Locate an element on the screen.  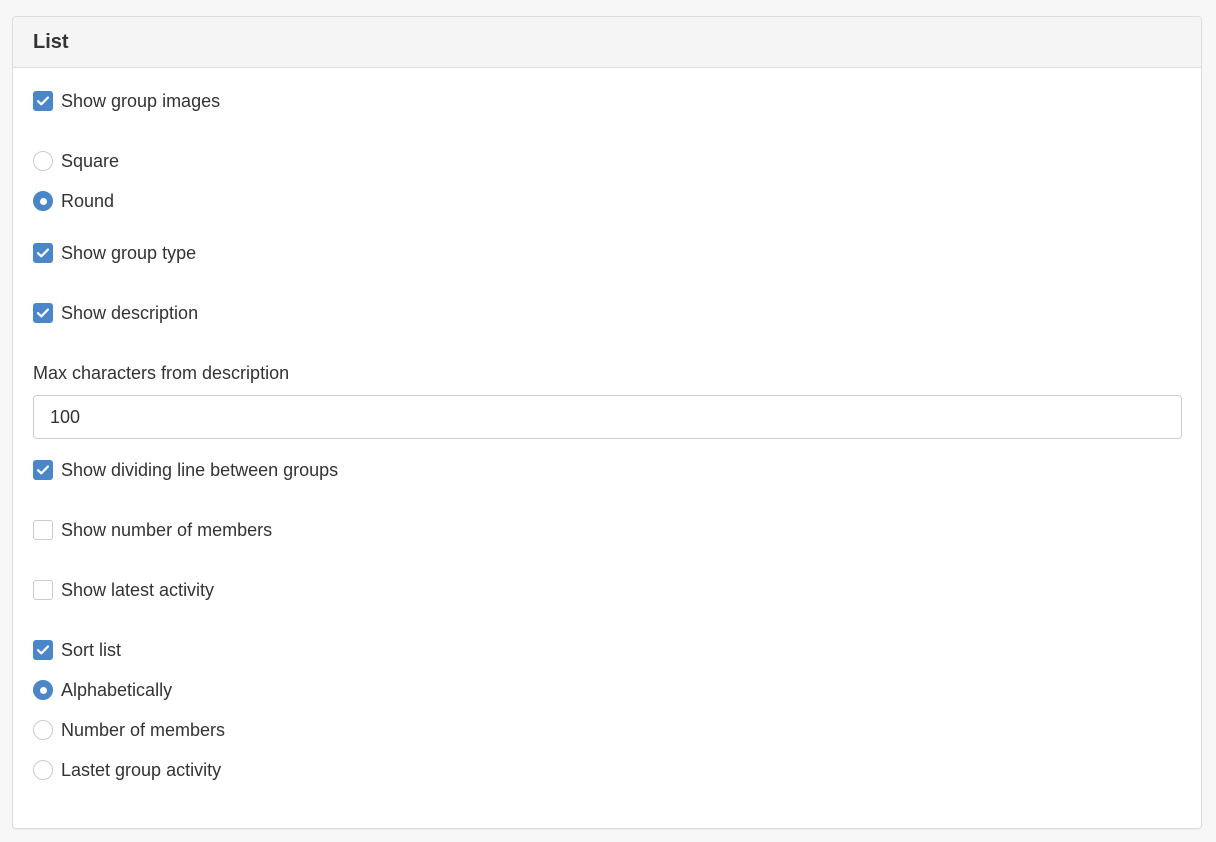
image-shape-round-option: Round is located at coordinates (73, 201).